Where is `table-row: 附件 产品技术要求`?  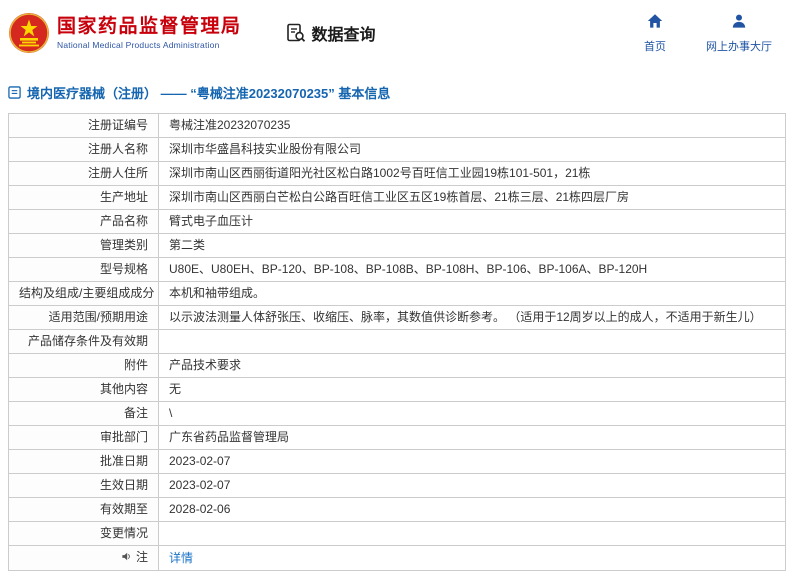 table-row: 附件 产品技术要求 is located at coordinates (397, 365).